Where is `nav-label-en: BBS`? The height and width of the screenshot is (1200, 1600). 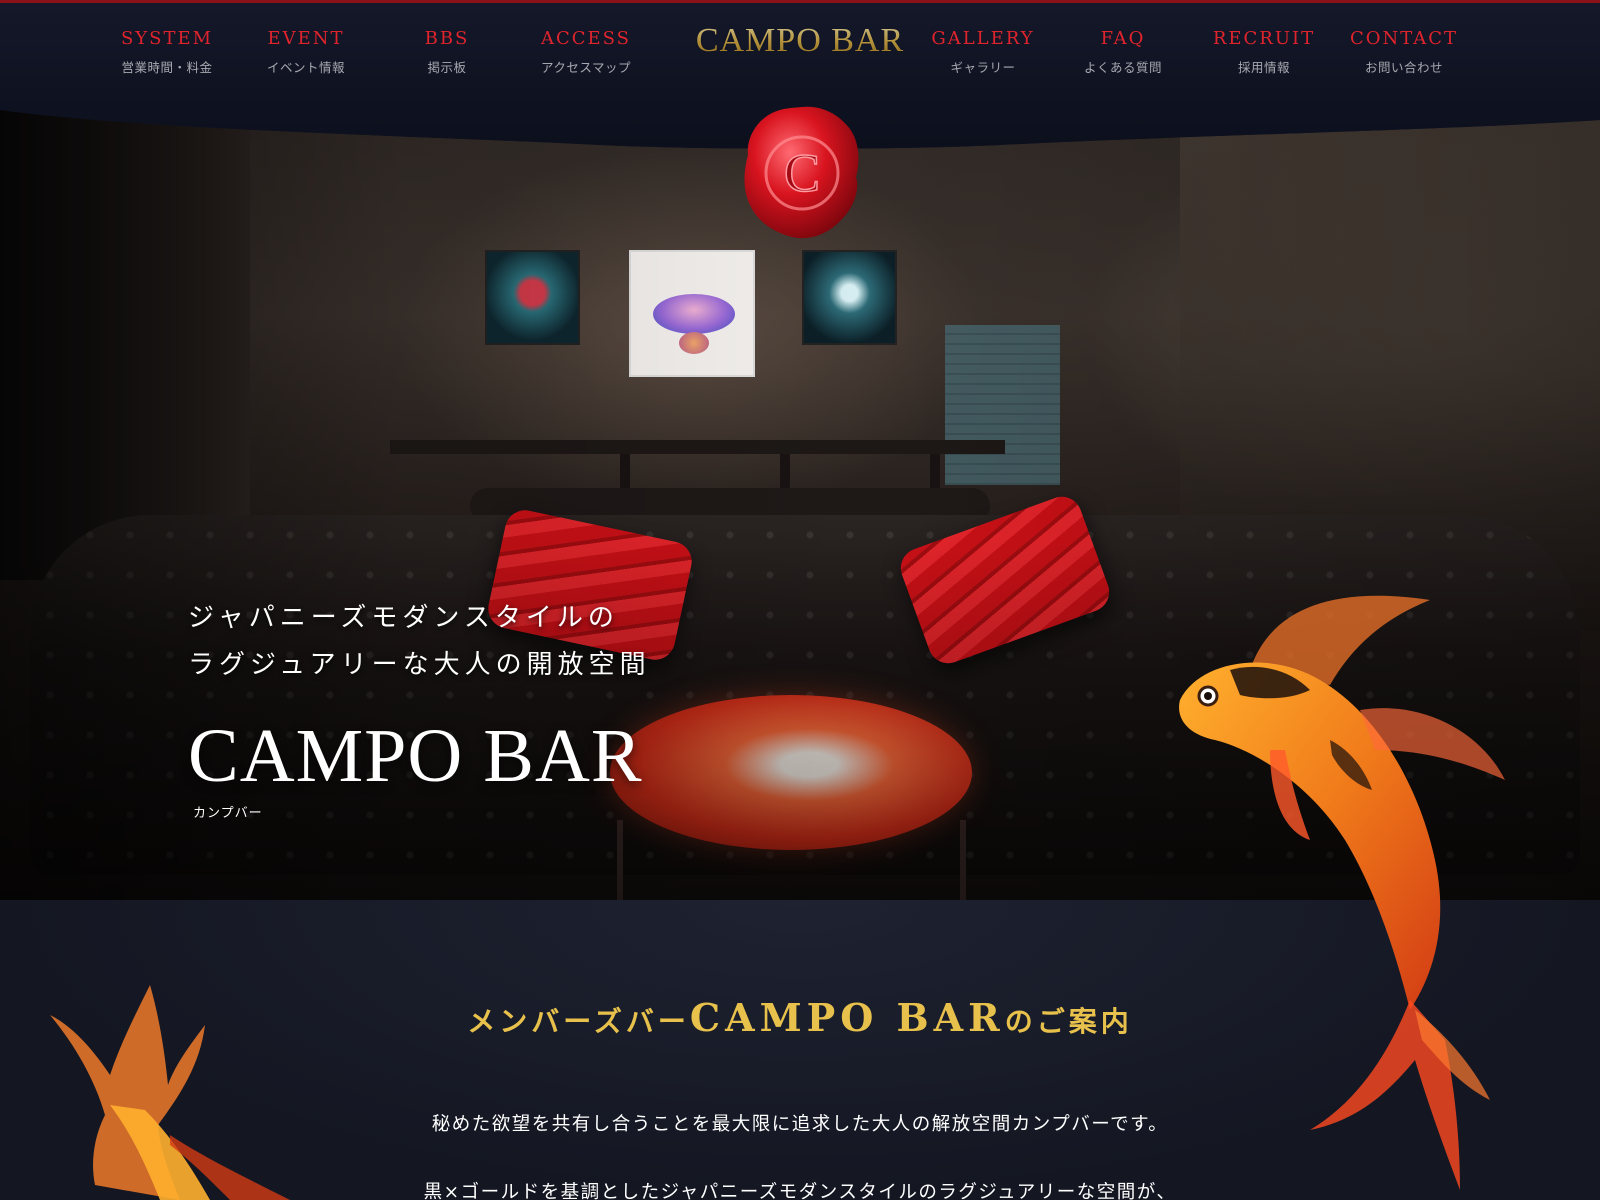 nav-label-en: BBS is located at coordinates (447, 38).